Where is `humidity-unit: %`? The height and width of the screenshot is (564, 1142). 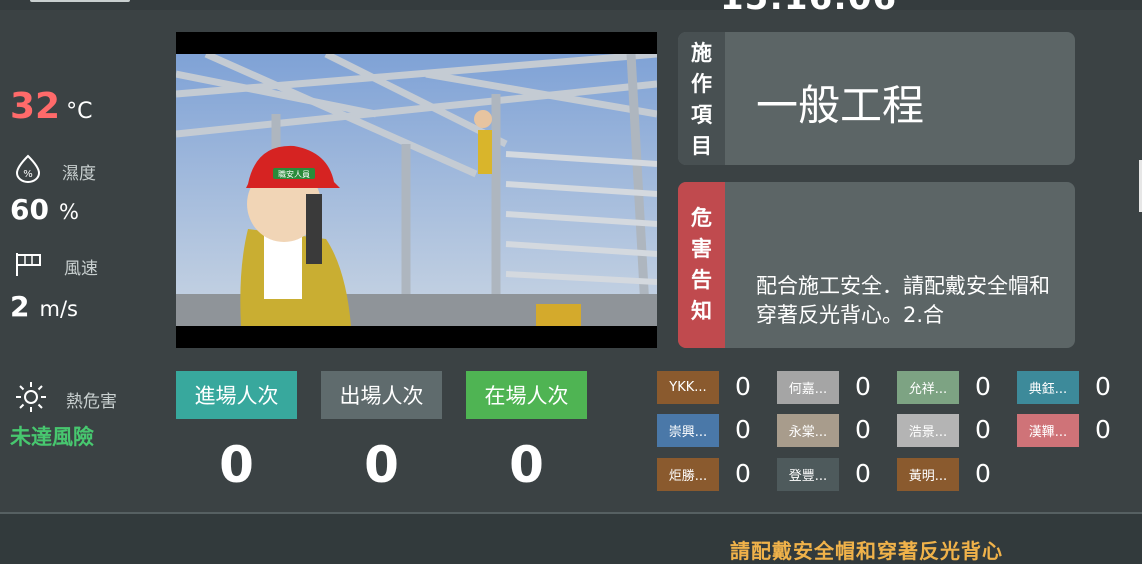 humidity-unit: % is located at coordinates (68, 212).